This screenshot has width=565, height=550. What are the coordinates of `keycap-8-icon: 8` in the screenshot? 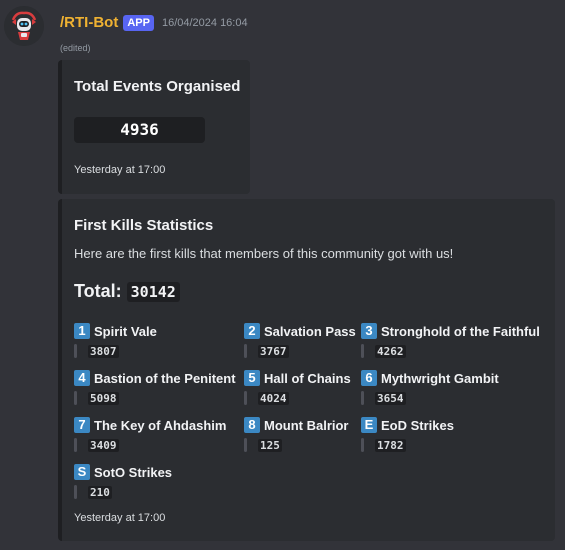 It's located at (252, 425).